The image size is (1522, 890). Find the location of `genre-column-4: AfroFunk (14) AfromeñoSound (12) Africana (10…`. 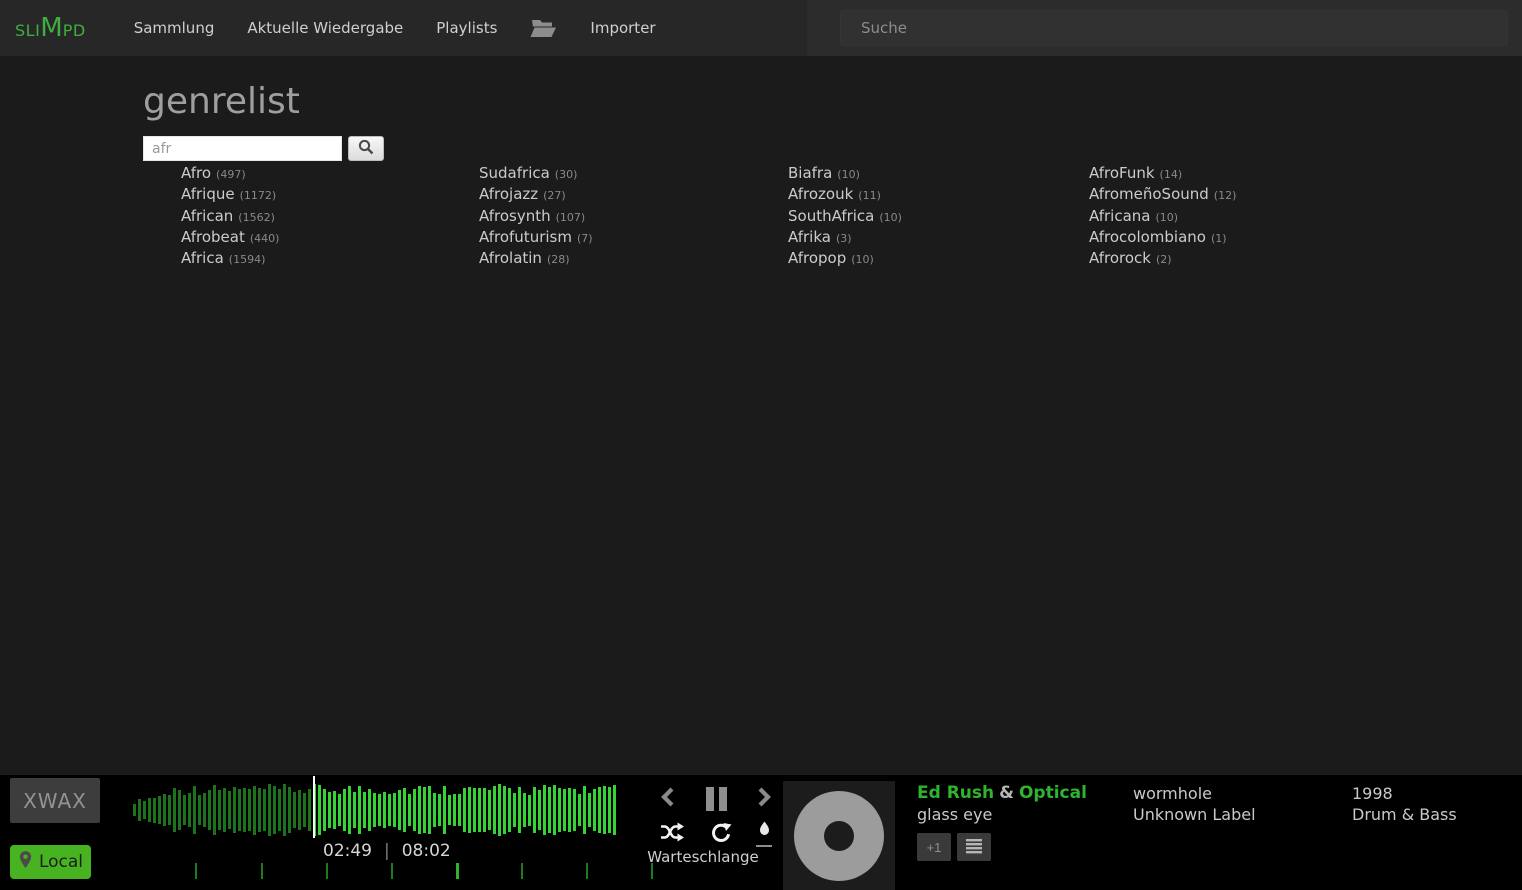

genre-column-4: AfroFunk (14) AfromeñoSound (12) Africana (10… is located at coordinates (1162, 216).